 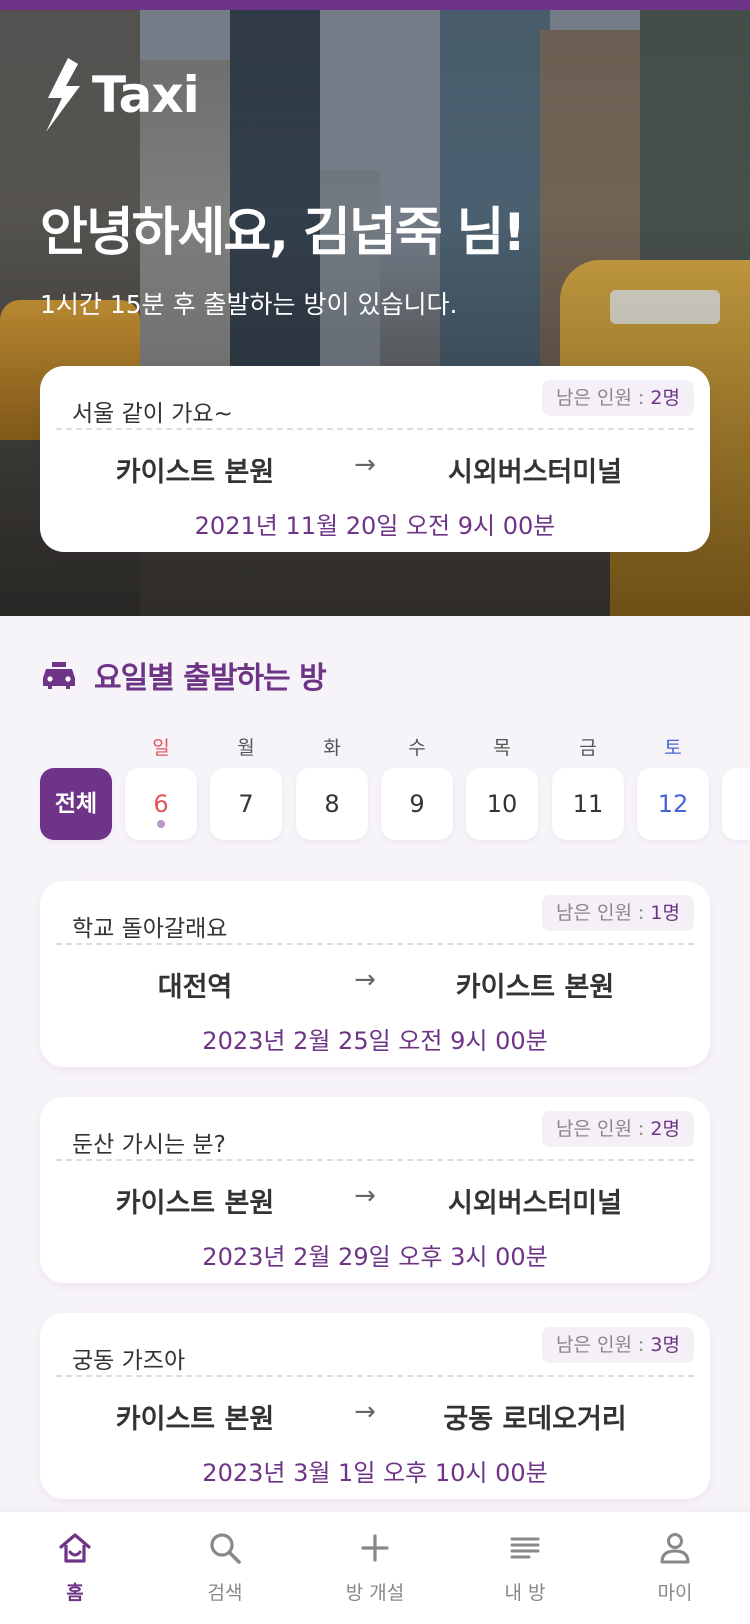 I want to click on weekday-label: 수, so click(x=417, y=748).